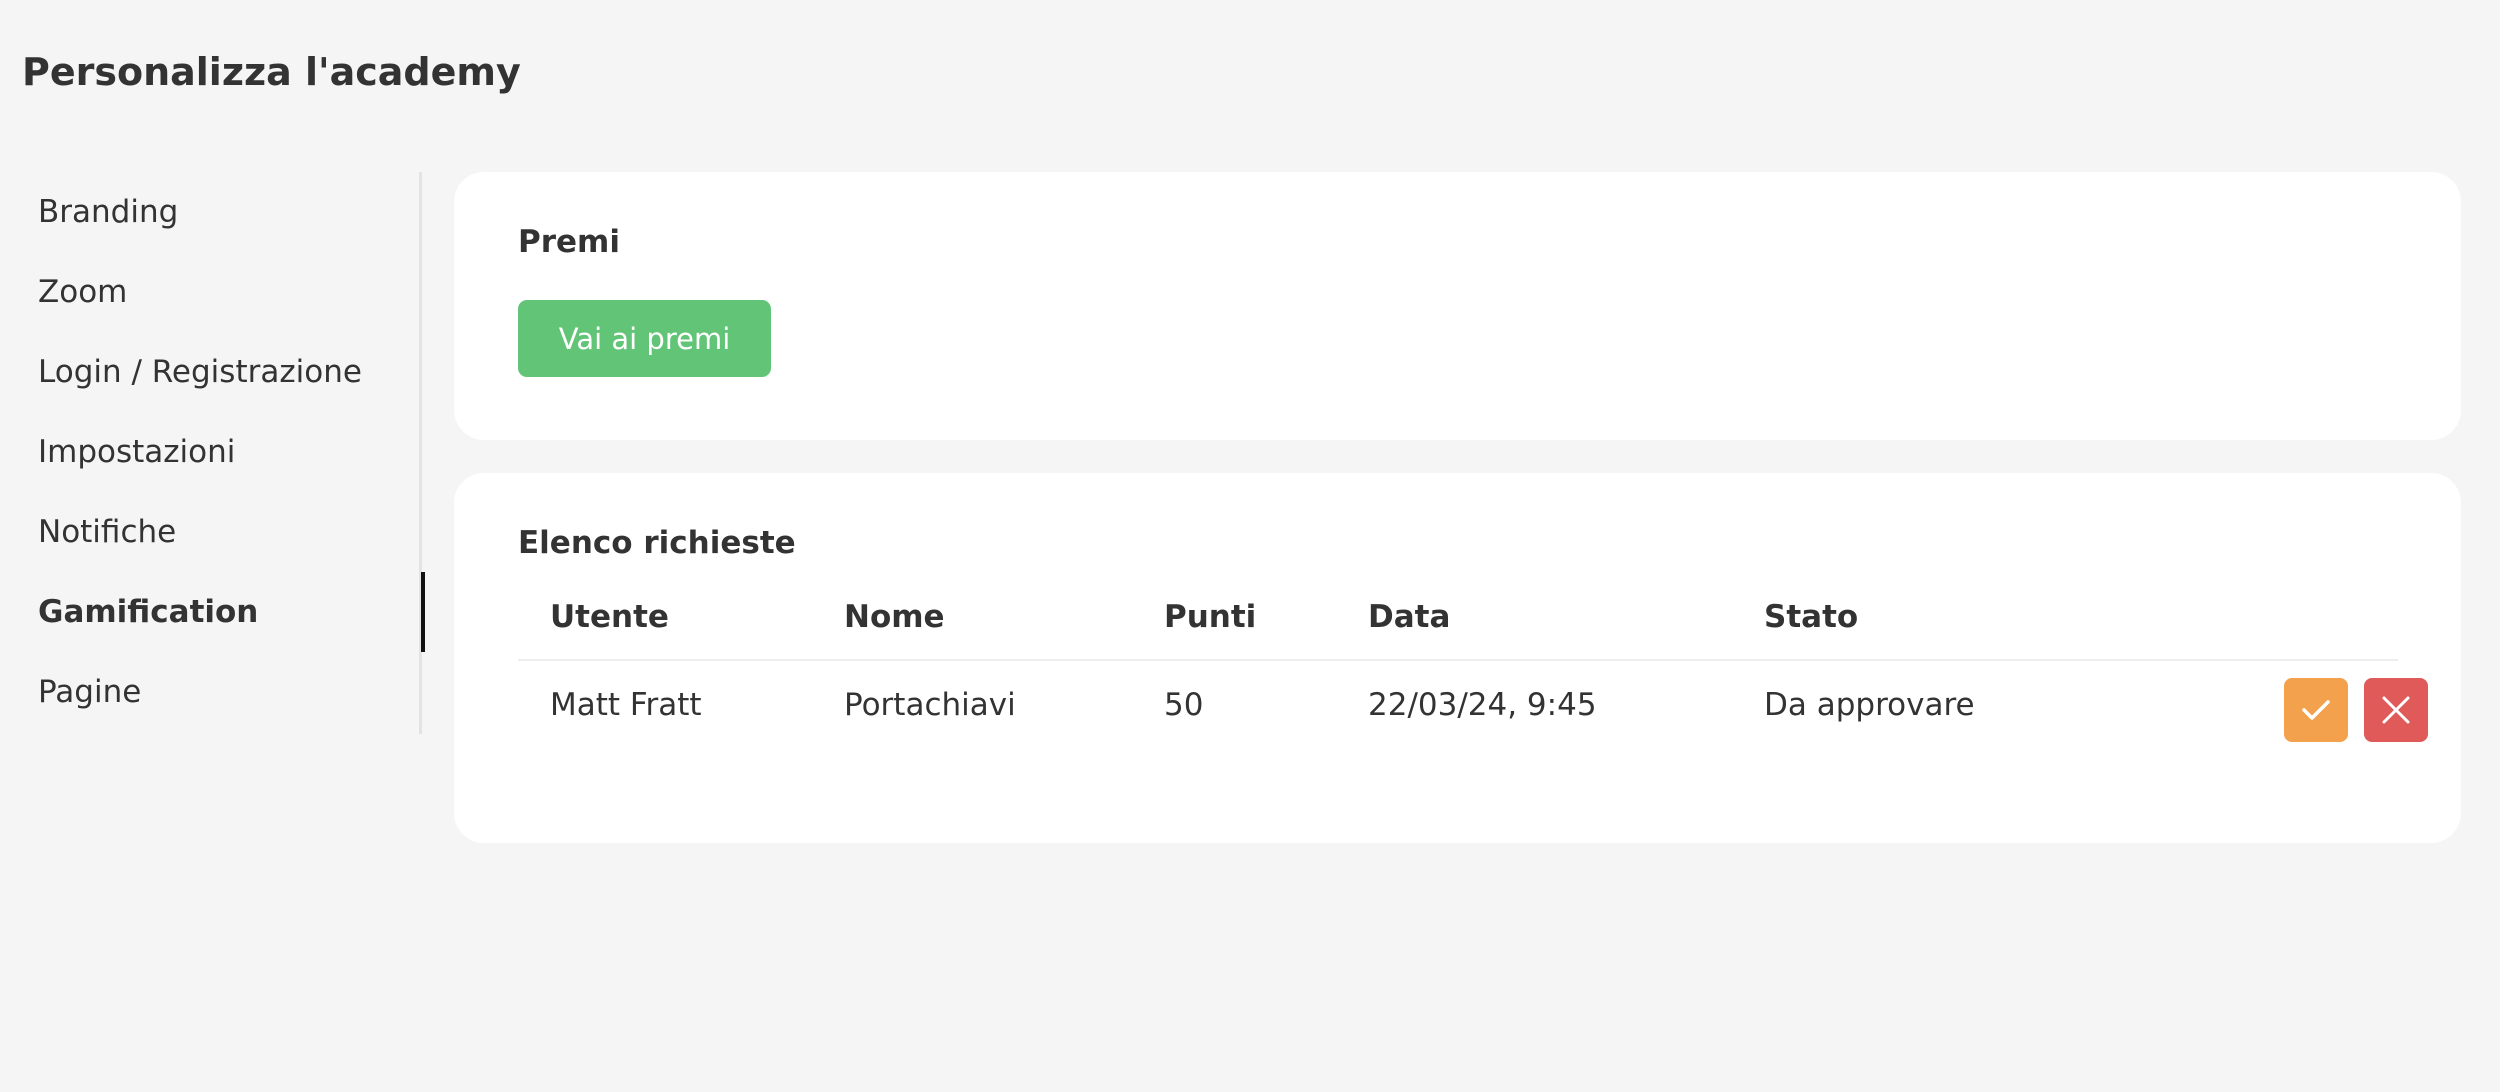 The image size is (2500, 1092). I want to click on vai-ai-premi-button: Vai ai premi, so click(644, 338).